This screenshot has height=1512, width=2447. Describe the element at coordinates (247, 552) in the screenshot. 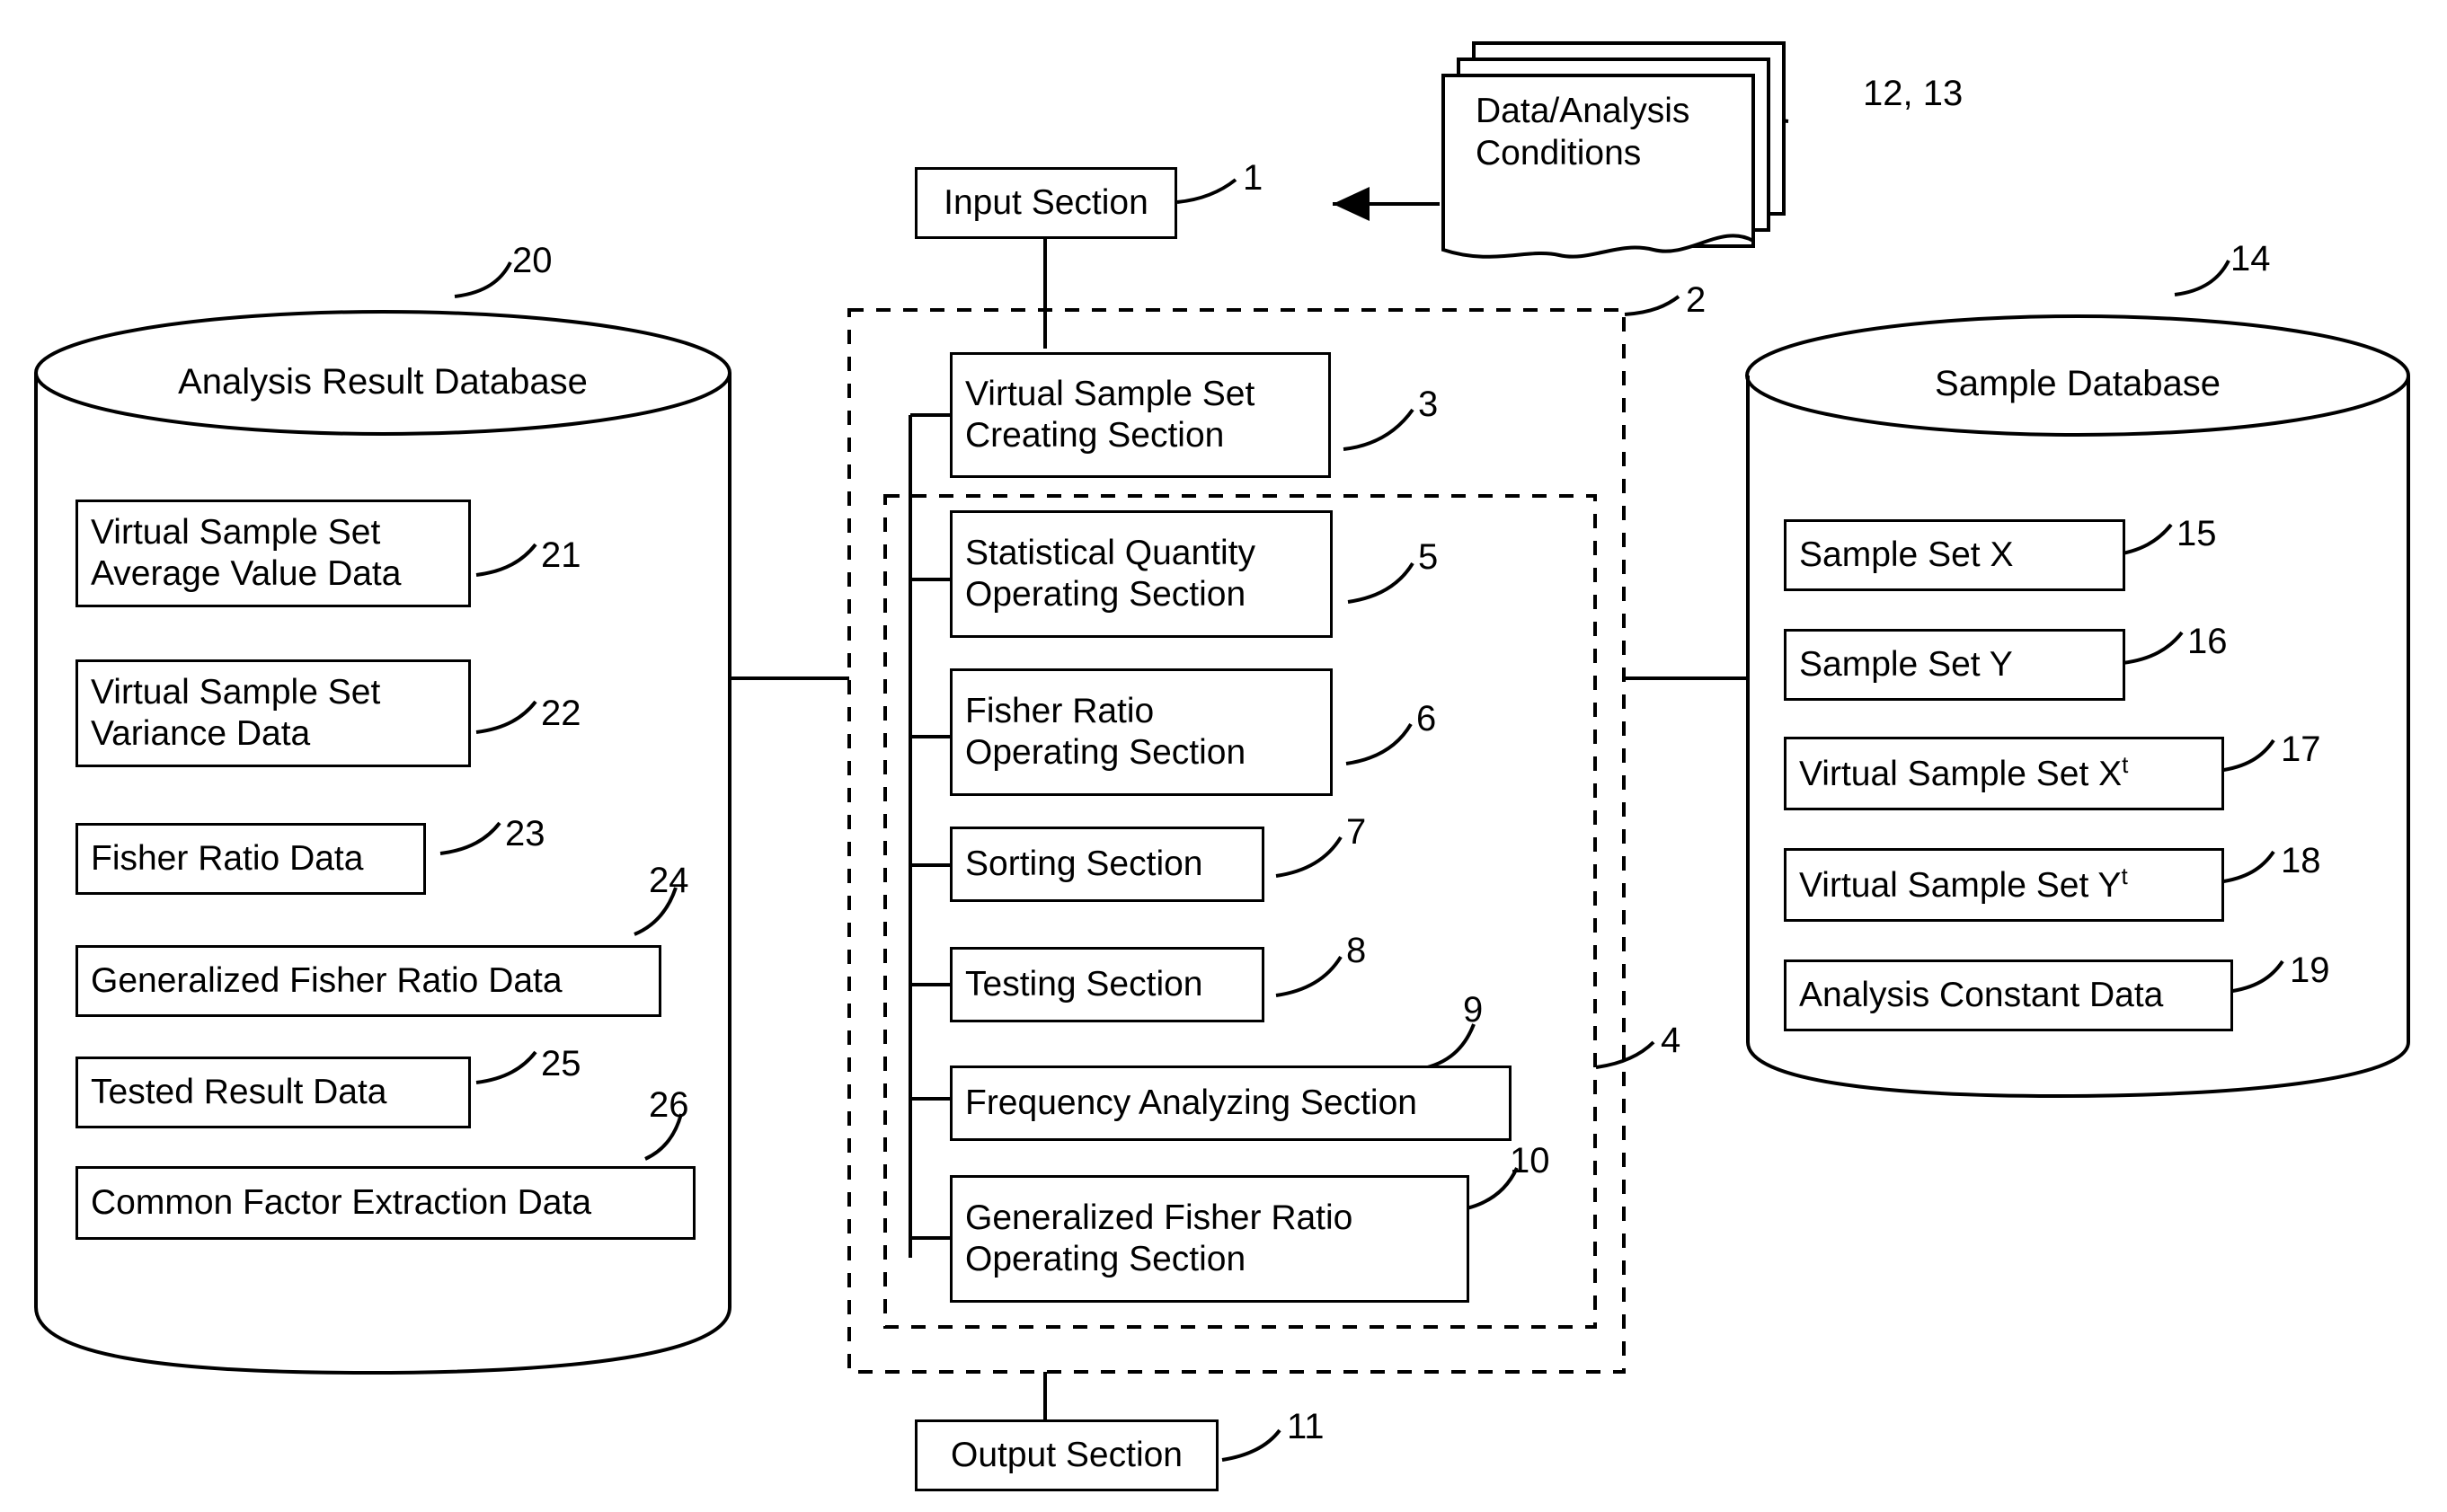

I see `db-item-label: Virtual Sample Set Average Value Data` at that location.